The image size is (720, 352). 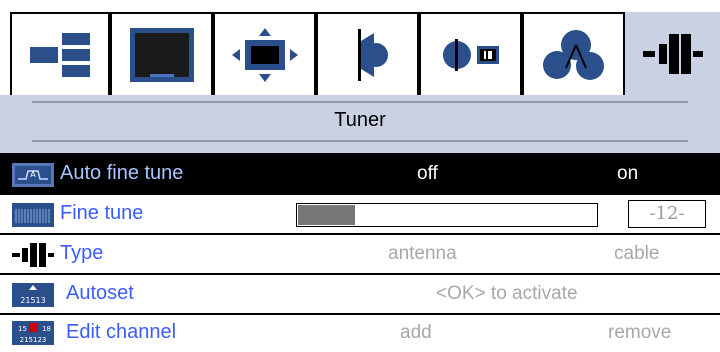 I want to click on type-label: Type, so click(x=82, y=253).